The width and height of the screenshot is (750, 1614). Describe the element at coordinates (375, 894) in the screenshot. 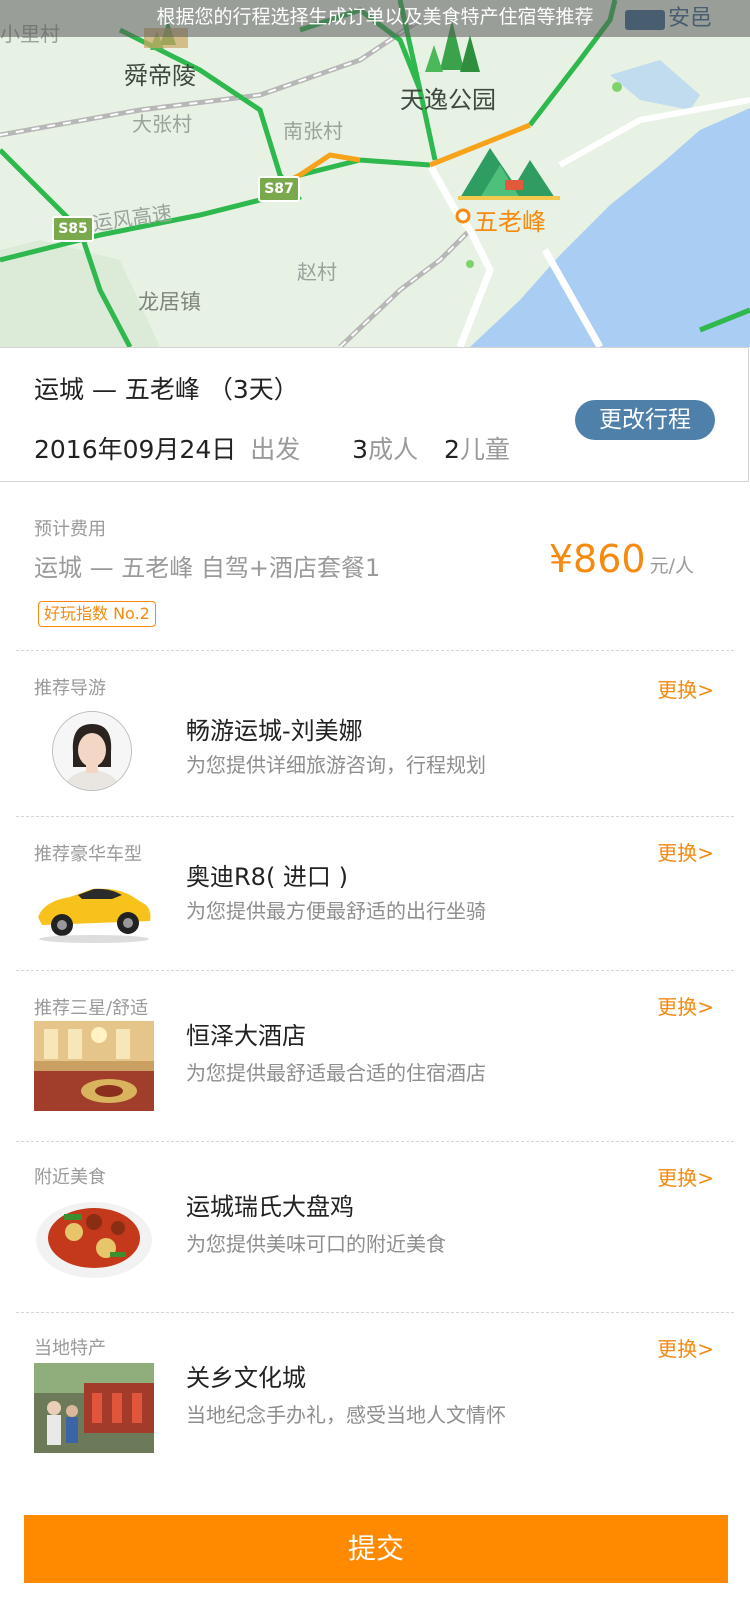

I see `car-section: 推荐豪华车型 更换> 奥迪R8( 进口 ) 为您提供最方便最舒适的出行坐骑` at that location.